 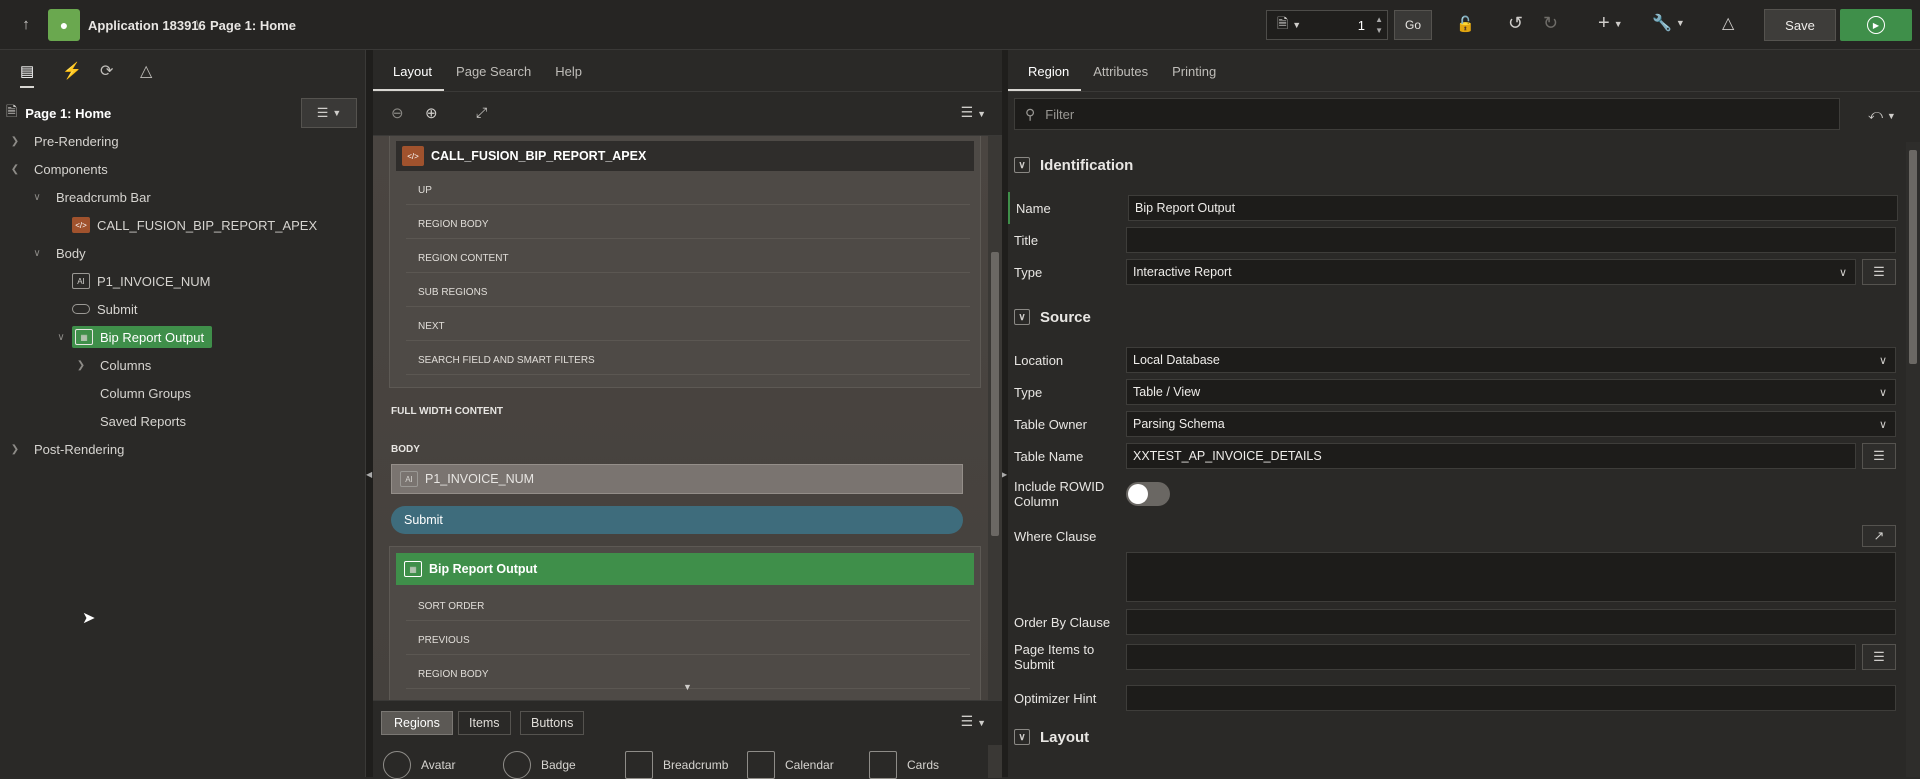 What do you see at coordinates (1800, 25) in the screenshot?
I see `save-button: Save` at bounding box center [1800, 25].